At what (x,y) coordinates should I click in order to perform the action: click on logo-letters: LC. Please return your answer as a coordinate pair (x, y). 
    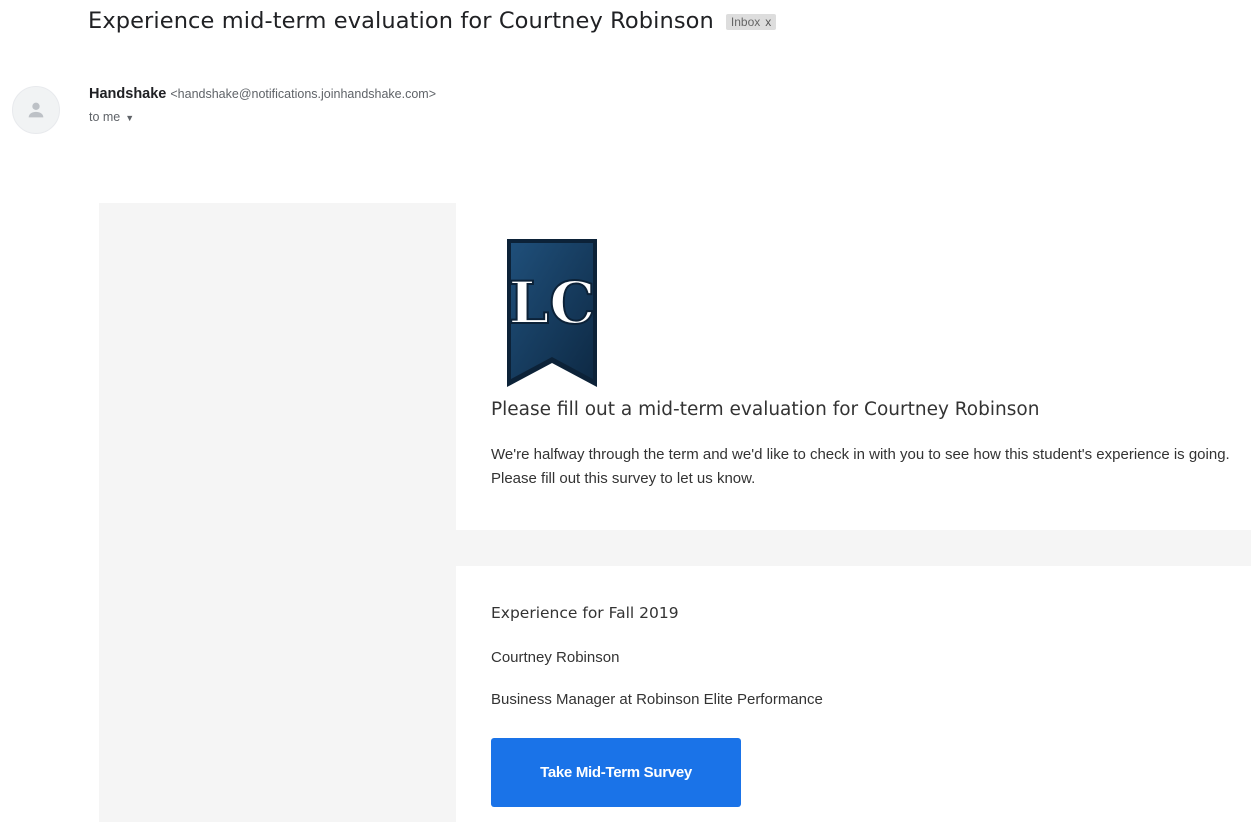
    Looking at the image, I should click on (552, 303).